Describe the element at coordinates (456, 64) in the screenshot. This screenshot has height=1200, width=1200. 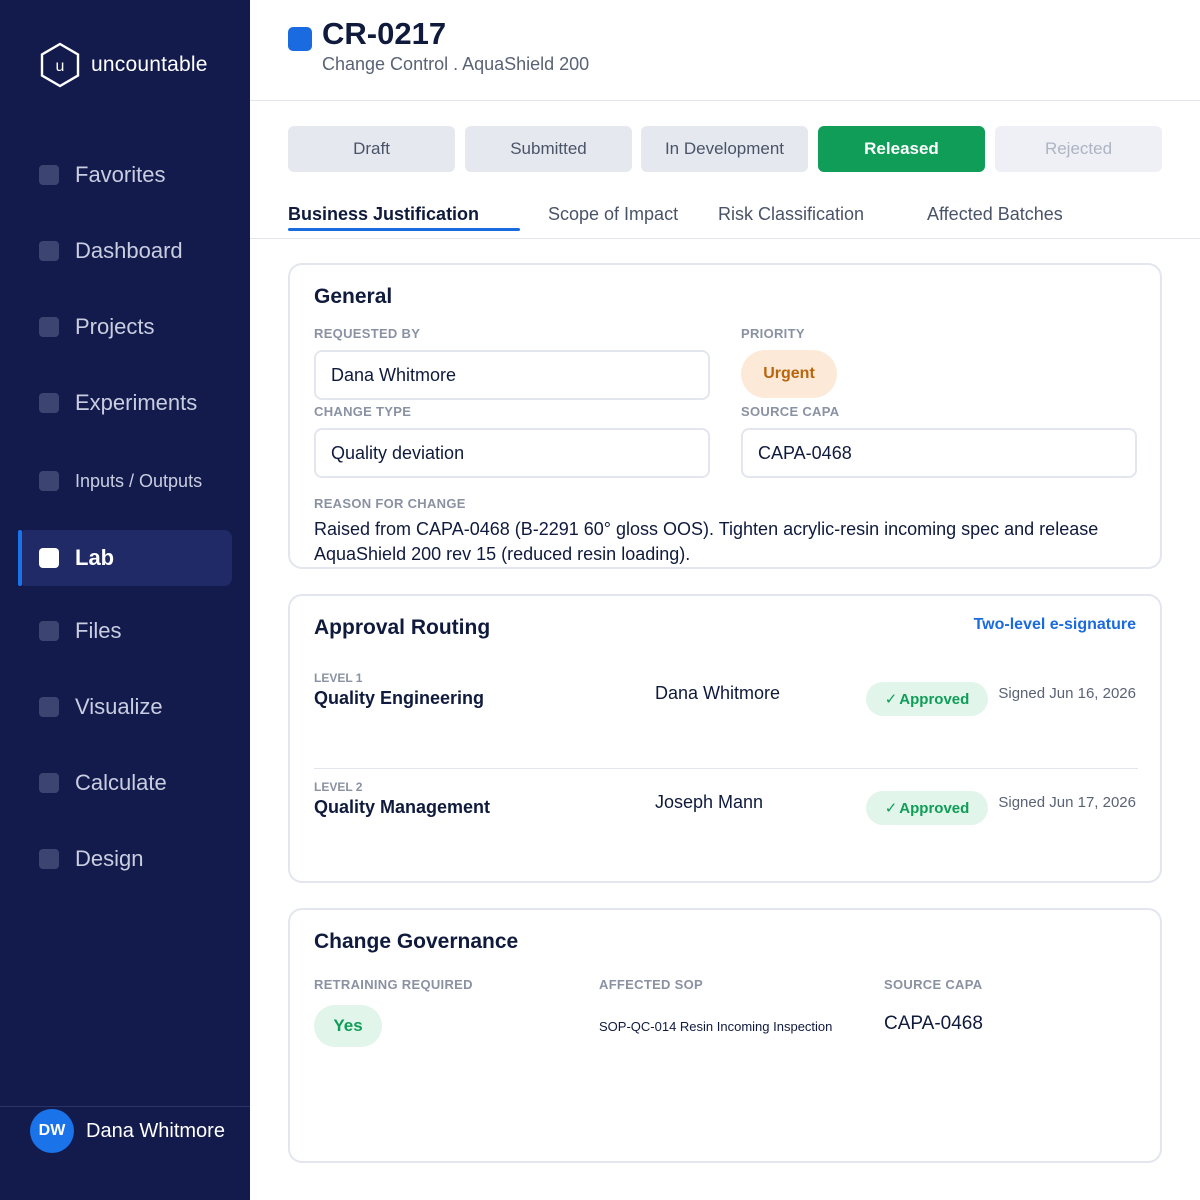
I see `page-subtitle: Change Control . AquaShield 200` at that location.